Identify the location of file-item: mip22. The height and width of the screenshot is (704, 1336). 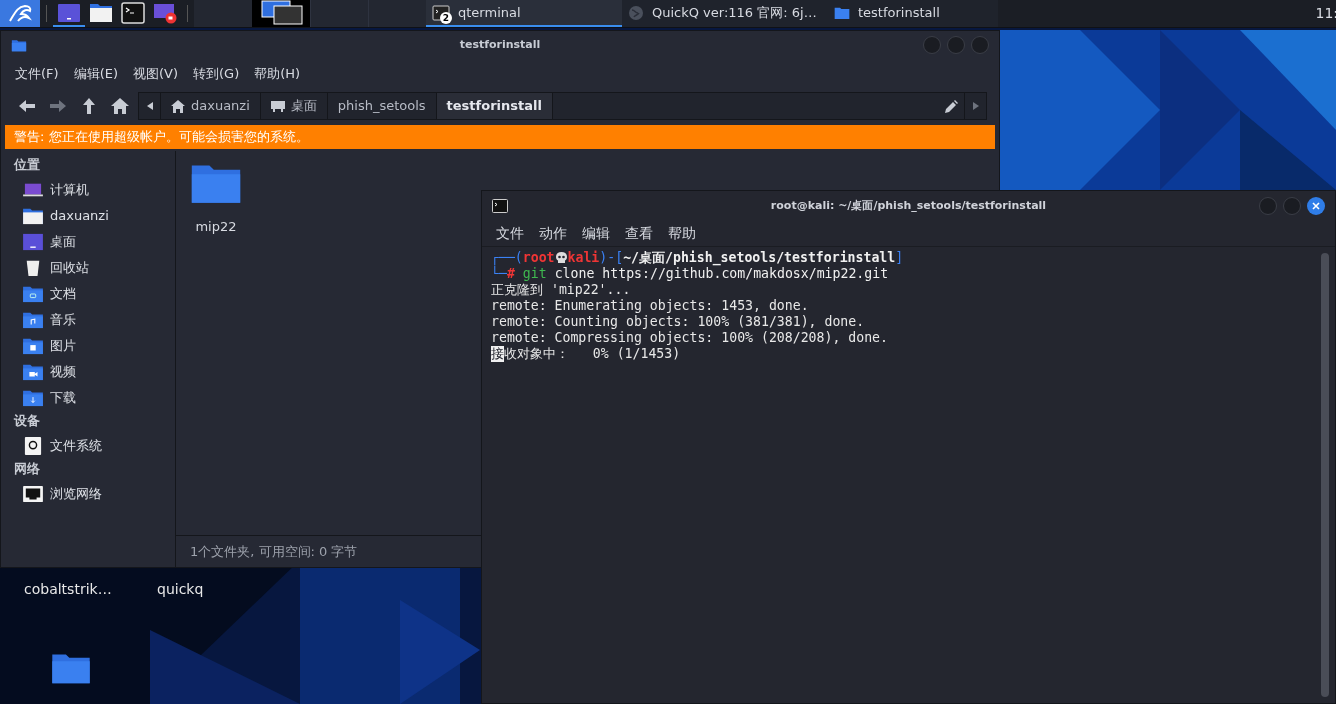
(216, 201).